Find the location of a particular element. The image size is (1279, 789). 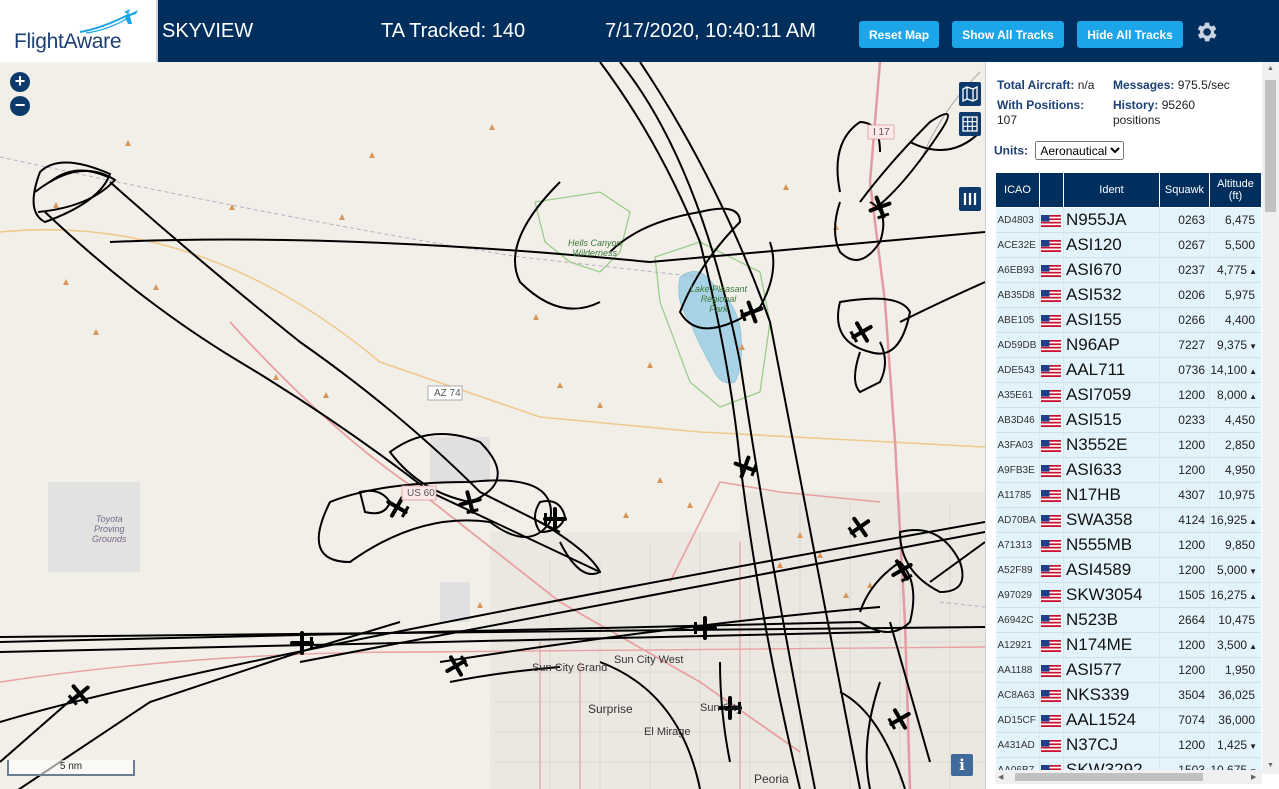

hide-all-tracks-button: Hide All Tracks is located at coordinates (1130, 34).